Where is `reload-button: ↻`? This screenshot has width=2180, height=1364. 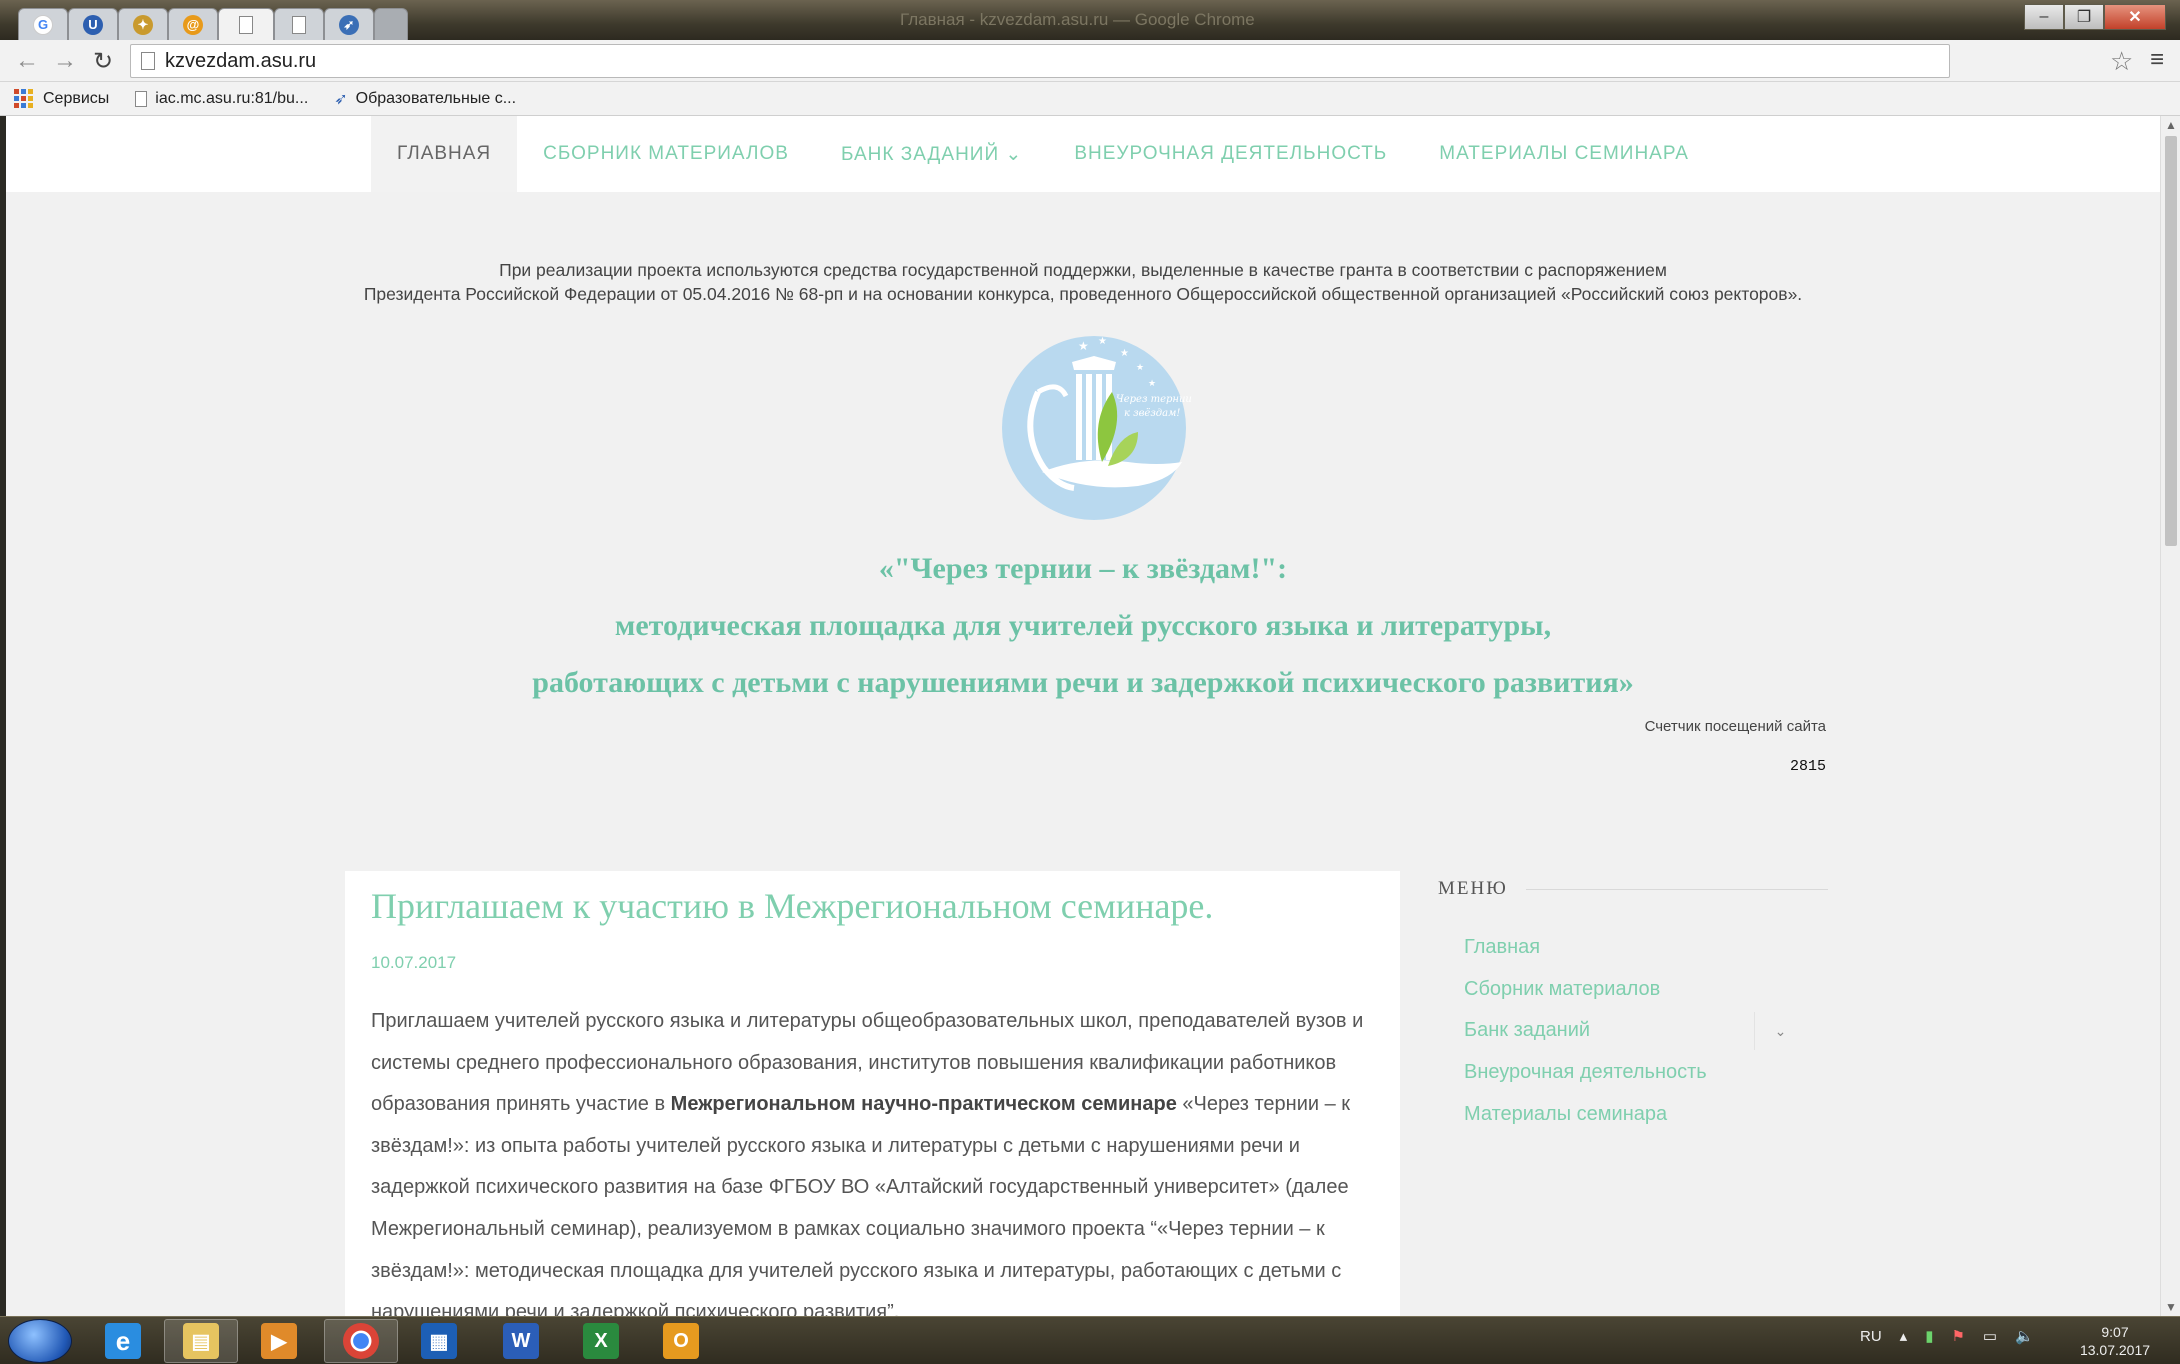 reload-button: ↻ is located at coordinates (103, 61).